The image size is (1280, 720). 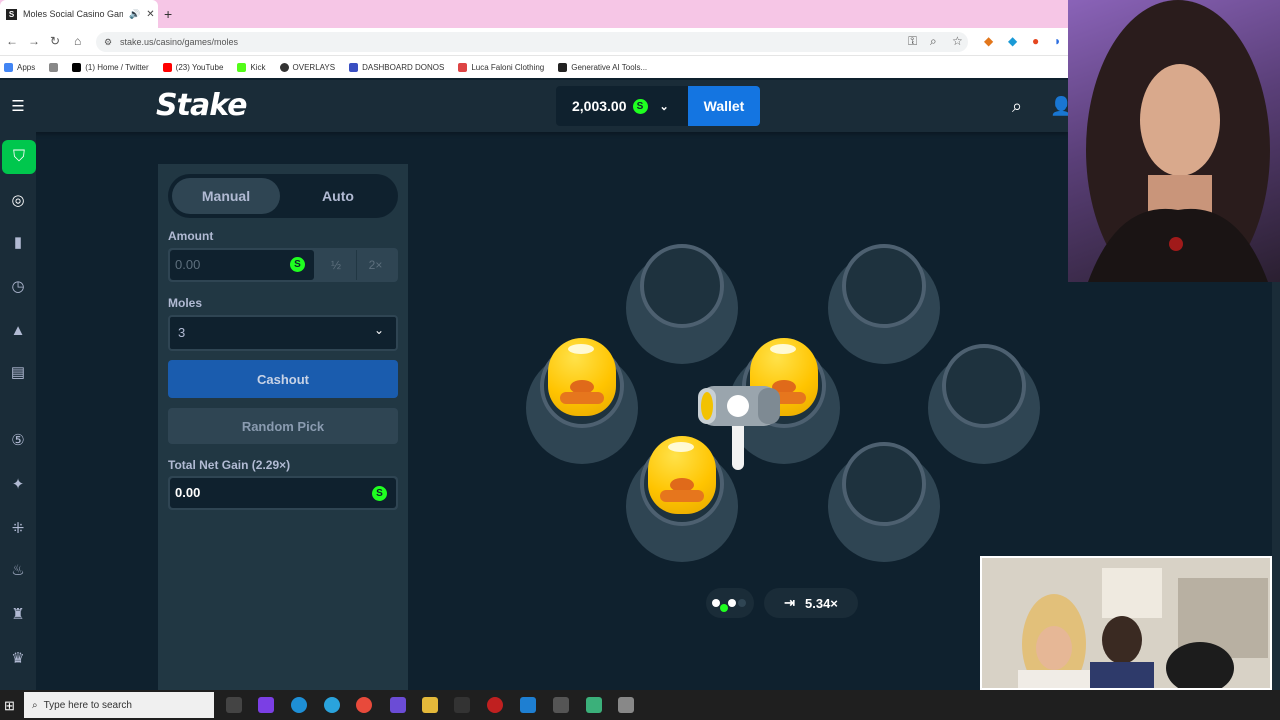 I want to click on close-tab-icon: ✕, so click(x=150, y=14).